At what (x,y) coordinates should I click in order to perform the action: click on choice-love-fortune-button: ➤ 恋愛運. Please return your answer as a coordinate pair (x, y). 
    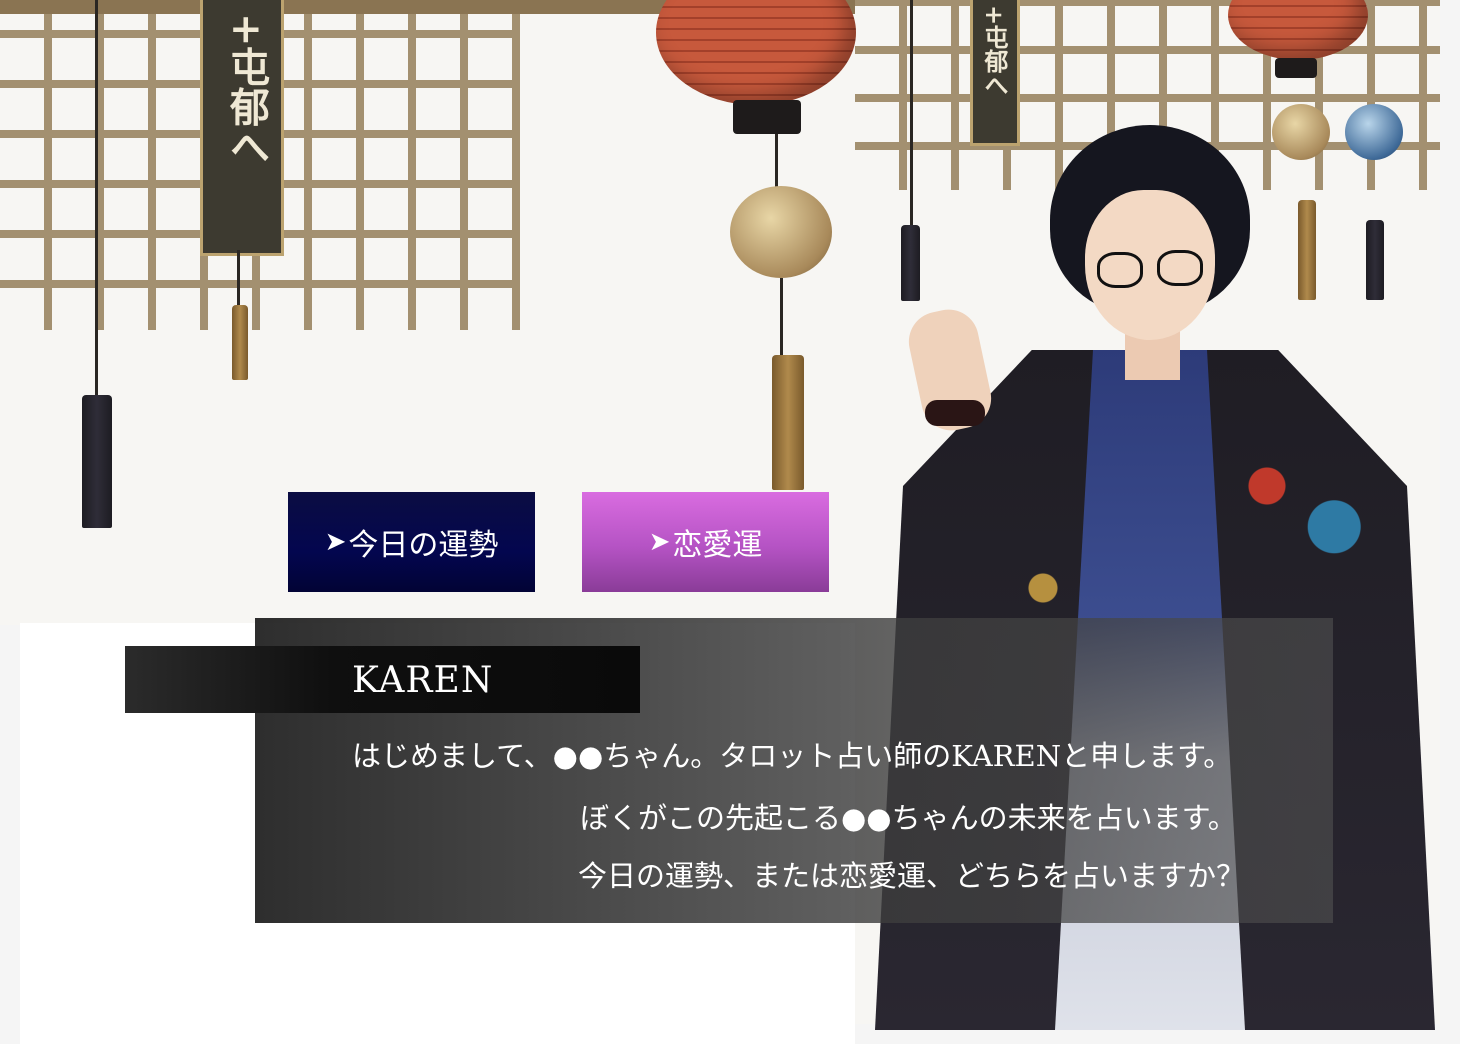
    Looking at the image, I should click on (705, 542).